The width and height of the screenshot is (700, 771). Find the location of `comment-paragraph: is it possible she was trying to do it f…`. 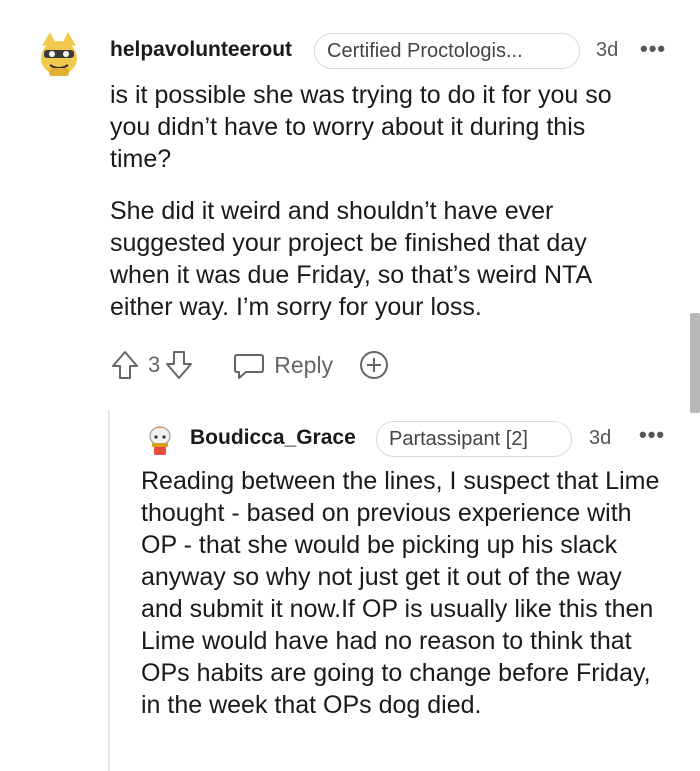

comment-paragraph: is it possible she was trying to do it f… is located at coordinates (361, 127).